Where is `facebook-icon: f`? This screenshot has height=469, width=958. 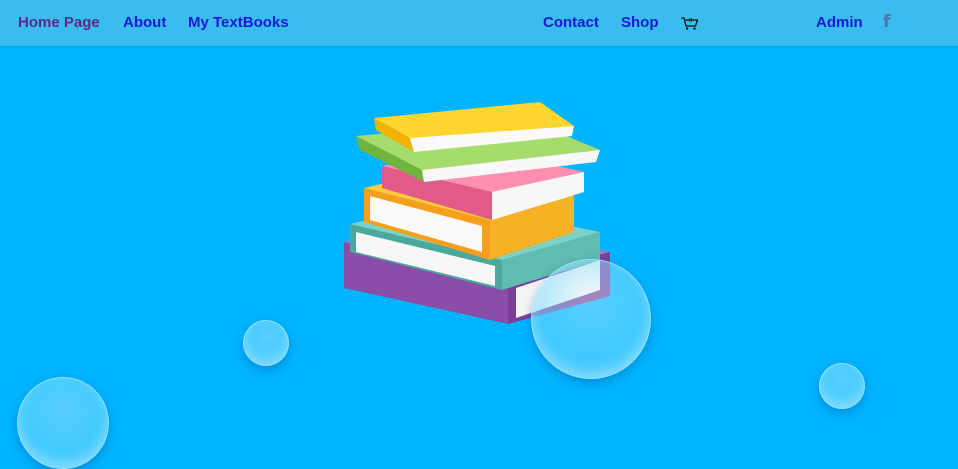
facebook-icon: f is located at coordinates (886, 22).